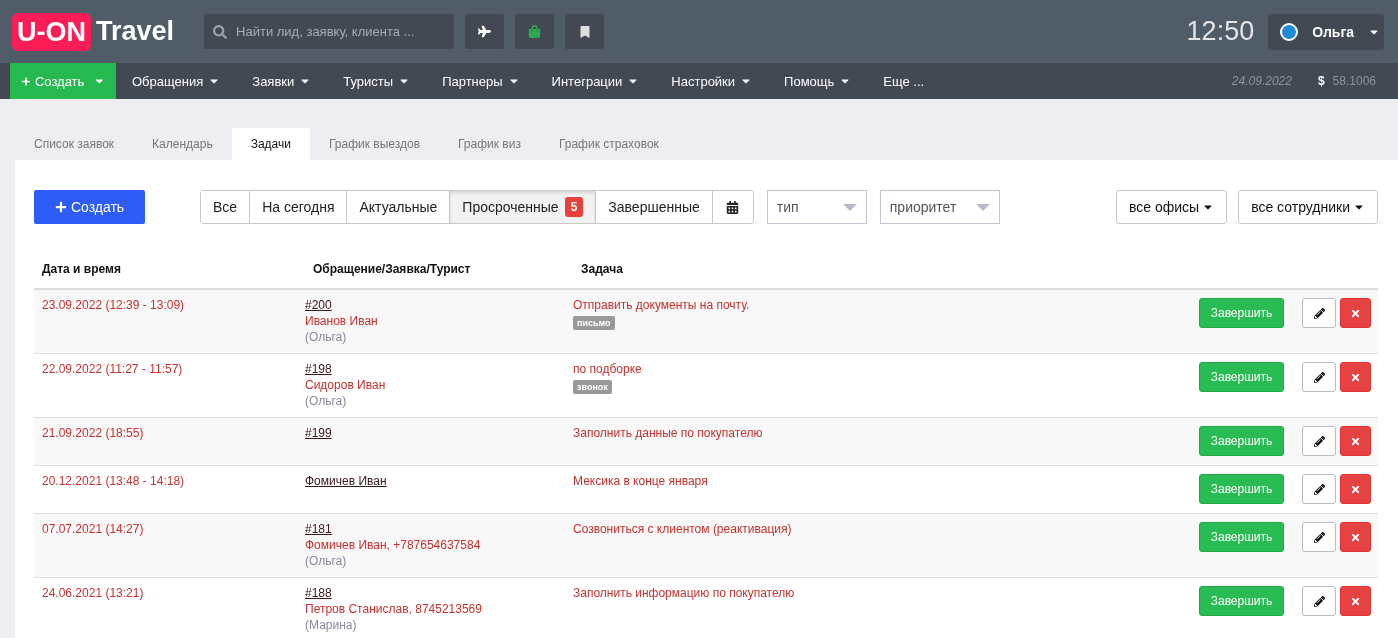  Describe the element at coordinates (592, 387) in the screenshot. I see `task-type-tag: звонок` at that location.